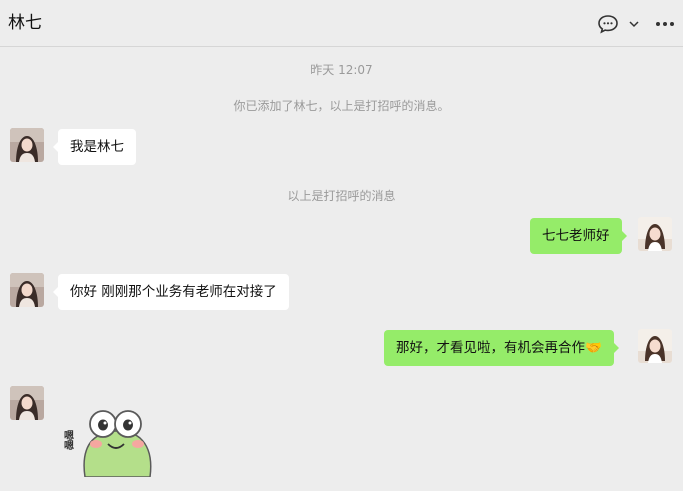 The height and width of the screenshot is (491, 683). I want to click on message-bubble: 七七老师好, so click(578, 236).